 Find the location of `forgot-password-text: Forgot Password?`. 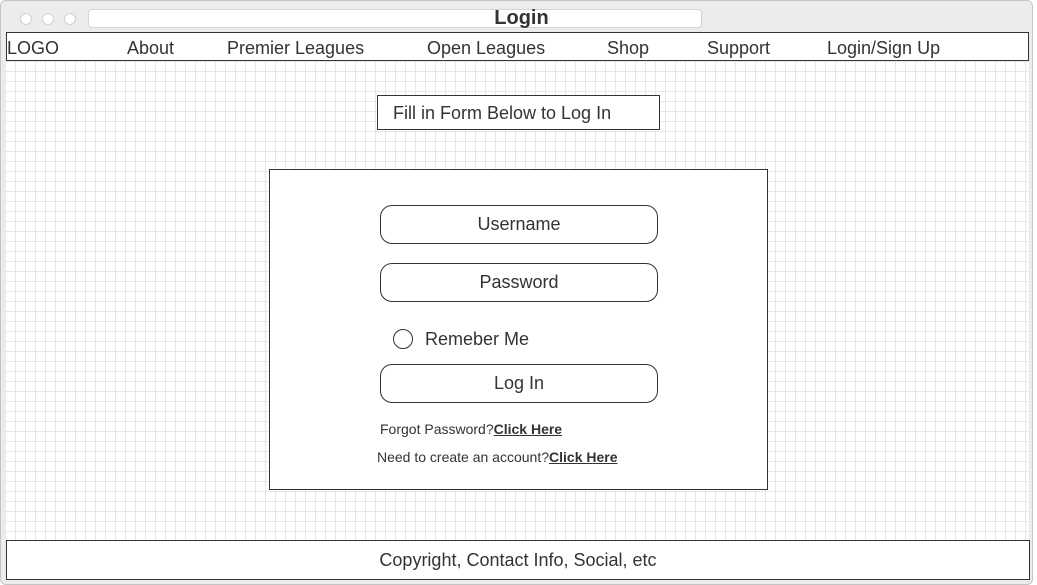

forgot-password-text: Forgot Password? is located at coordinates (437, 429).